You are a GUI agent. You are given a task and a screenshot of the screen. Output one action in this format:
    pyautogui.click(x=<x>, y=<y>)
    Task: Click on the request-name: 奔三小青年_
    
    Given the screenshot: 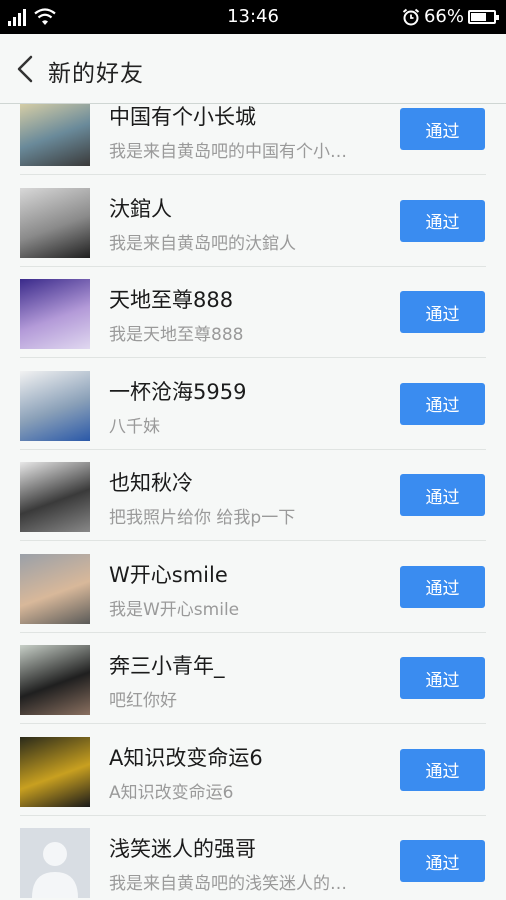 What is the action you would take?
    pyautogui.click(x=167, y=666)
    